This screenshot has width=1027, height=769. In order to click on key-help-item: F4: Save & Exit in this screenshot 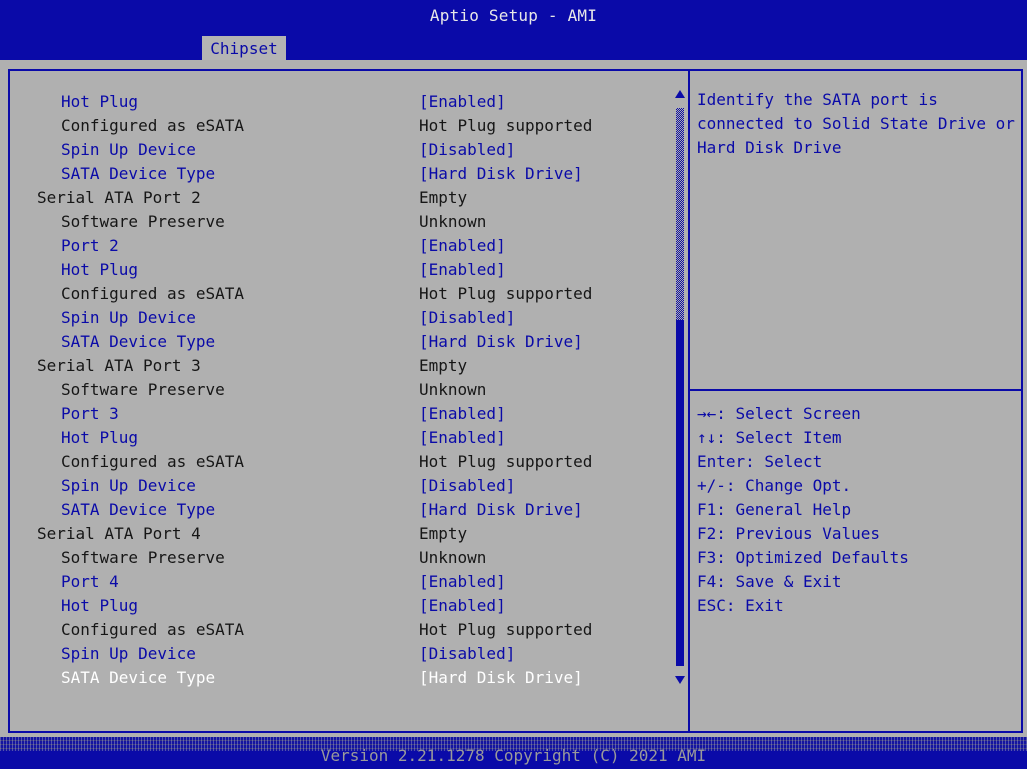, I will do `click(769, 581)`.